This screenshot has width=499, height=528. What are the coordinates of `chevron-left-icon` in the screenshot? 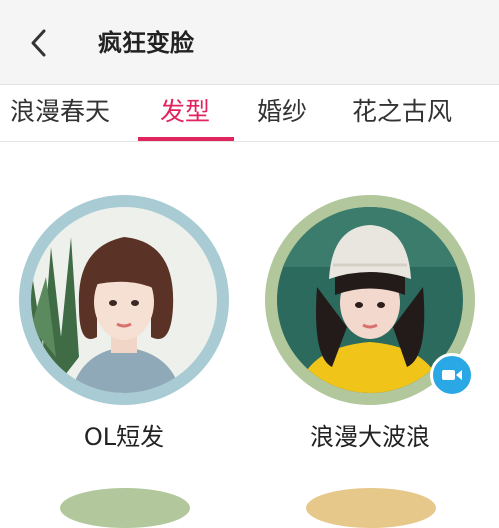 It's located at (38, 43).